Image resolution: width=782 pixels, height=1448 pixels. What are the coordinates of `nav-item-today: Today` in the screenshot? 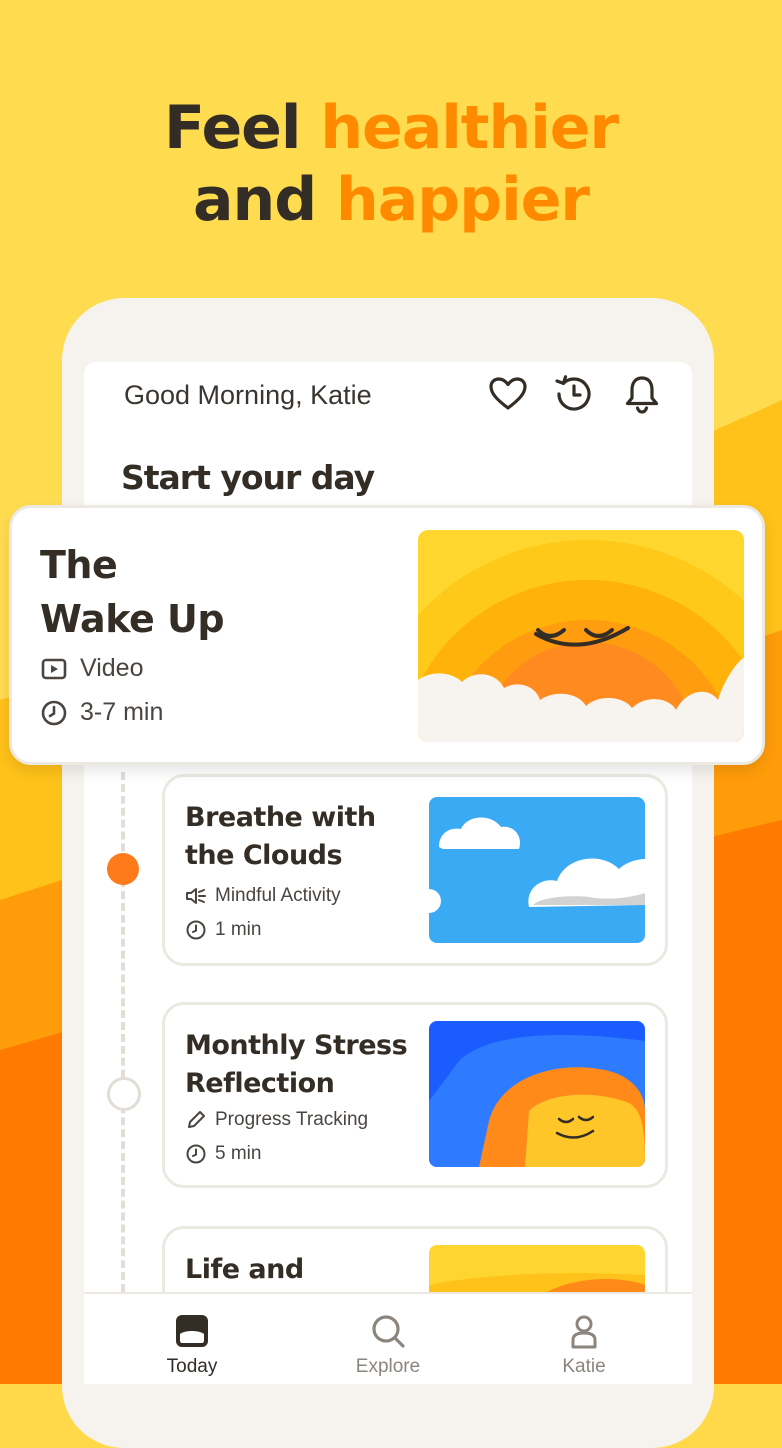 It's located at (192, 1345).